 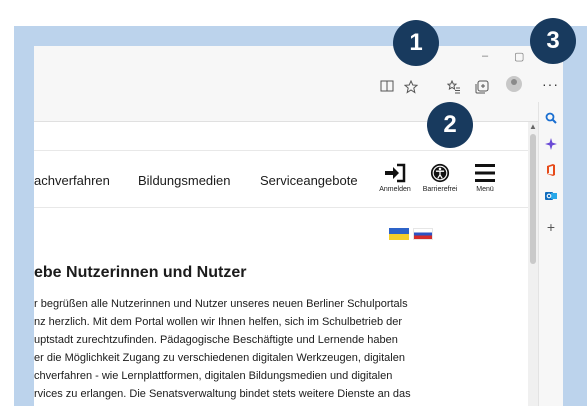 I want to click on russia-flag, so click(x=423, y=234).